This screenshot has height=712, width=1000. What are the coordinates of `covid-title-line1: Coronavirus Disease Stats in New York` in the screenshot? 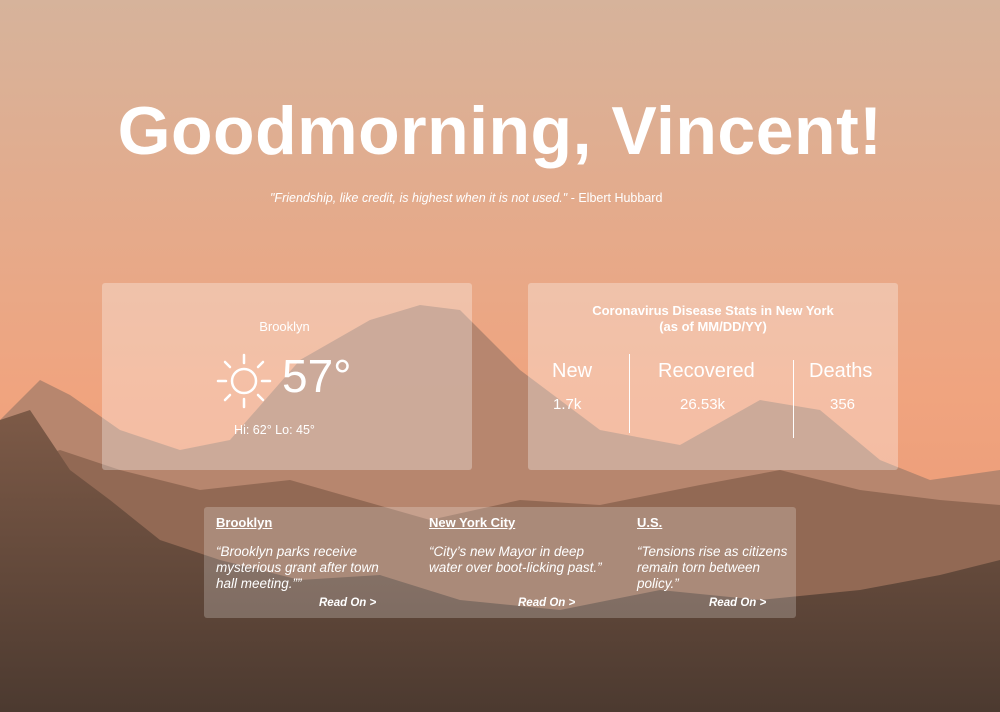 It's located at (713, 310).